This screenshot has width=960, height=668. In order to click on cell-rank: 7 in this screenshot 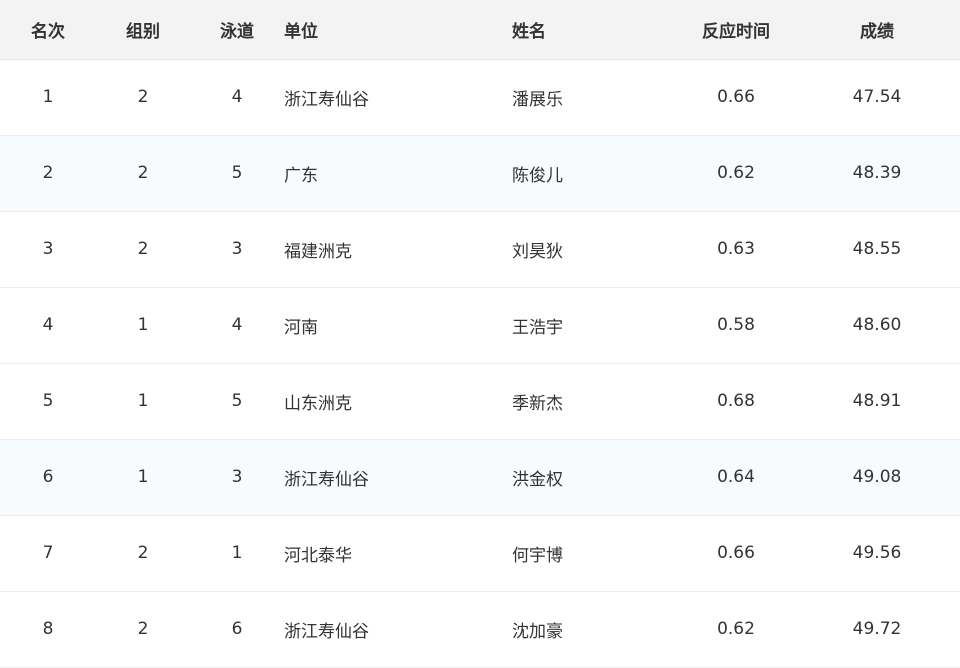, I will do `click(48, 553)`.